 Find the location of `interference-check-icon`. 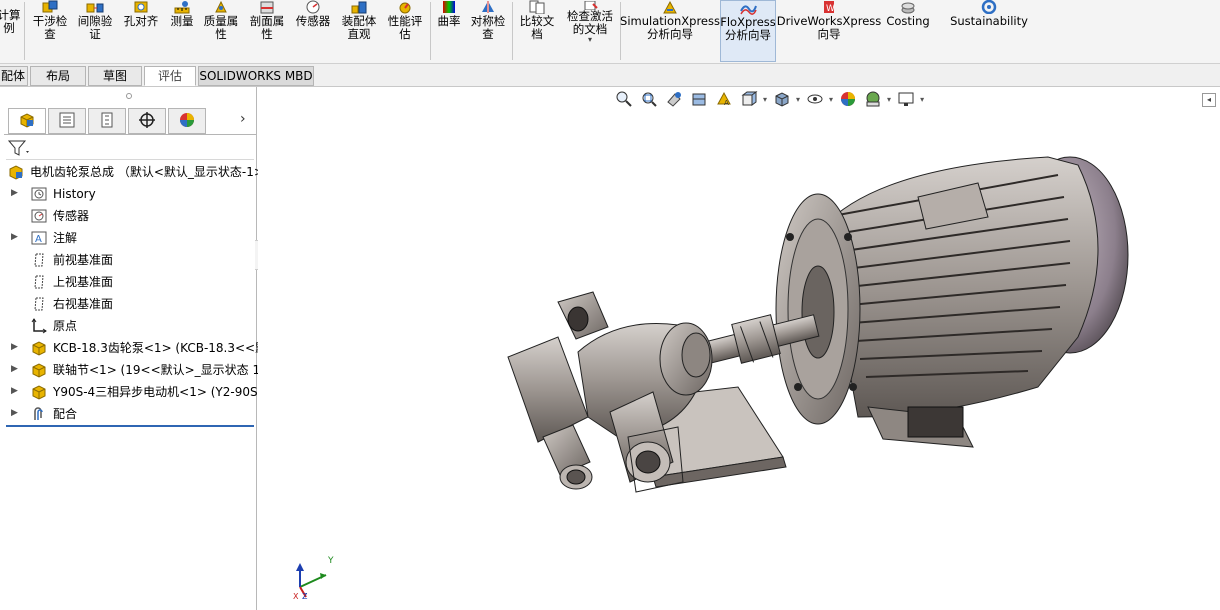

interference-check-icon is located at coordinates (50, 7).